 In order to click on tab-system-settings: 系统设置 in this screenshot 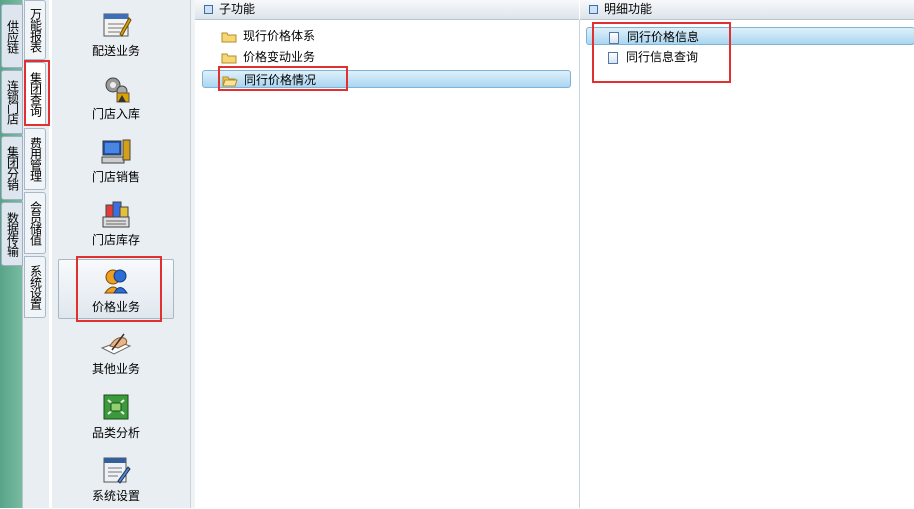, I will do `click(35, 287)`.